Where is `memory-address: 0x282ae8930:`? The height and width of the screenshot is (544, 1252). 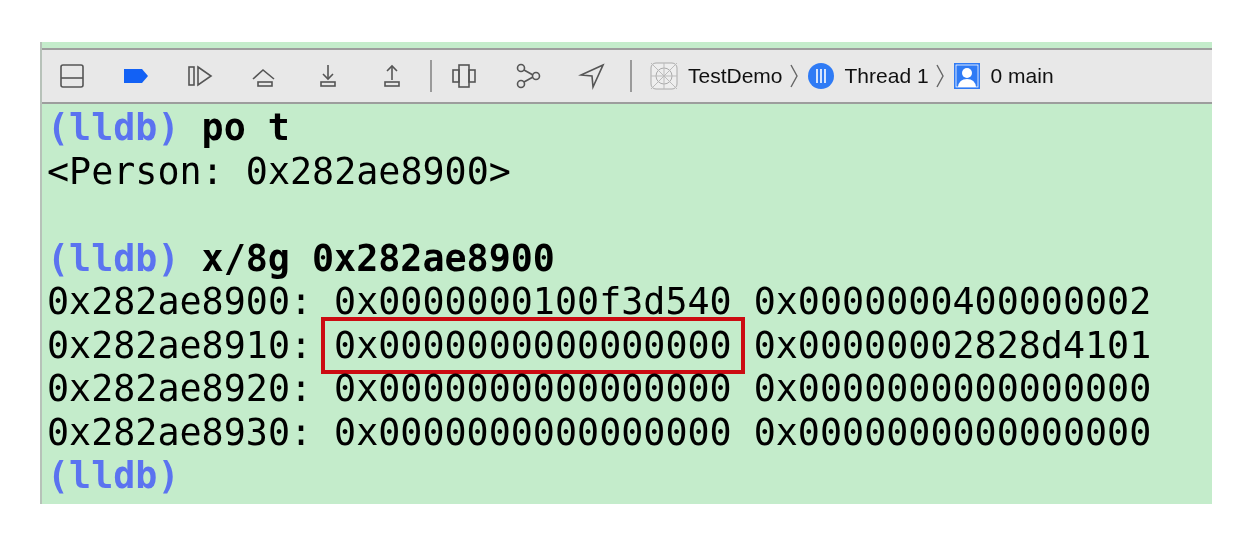
memory-address: 0x282ae8930: is located at coordinates (180, 432).